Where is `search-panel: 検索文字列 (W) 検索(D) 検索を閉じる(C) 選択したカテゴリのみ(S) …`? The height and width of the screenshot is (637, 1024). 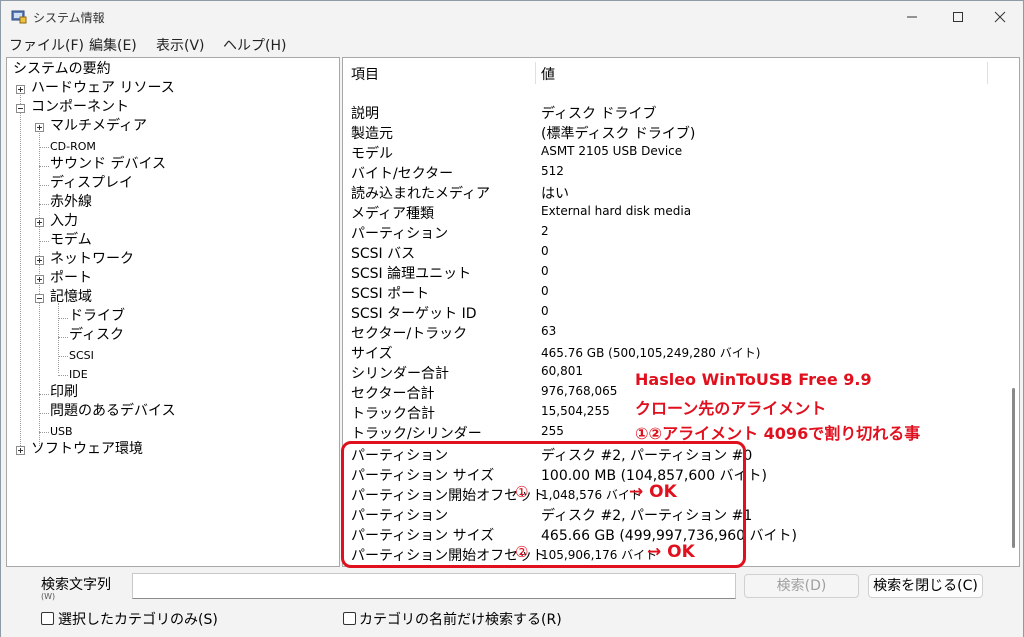 search-panel: 検索文字列 (W) 検索(D) 検索を閉じる(C) 選択したカテゴリのみ(S) … is located at coordinates (512, 603).